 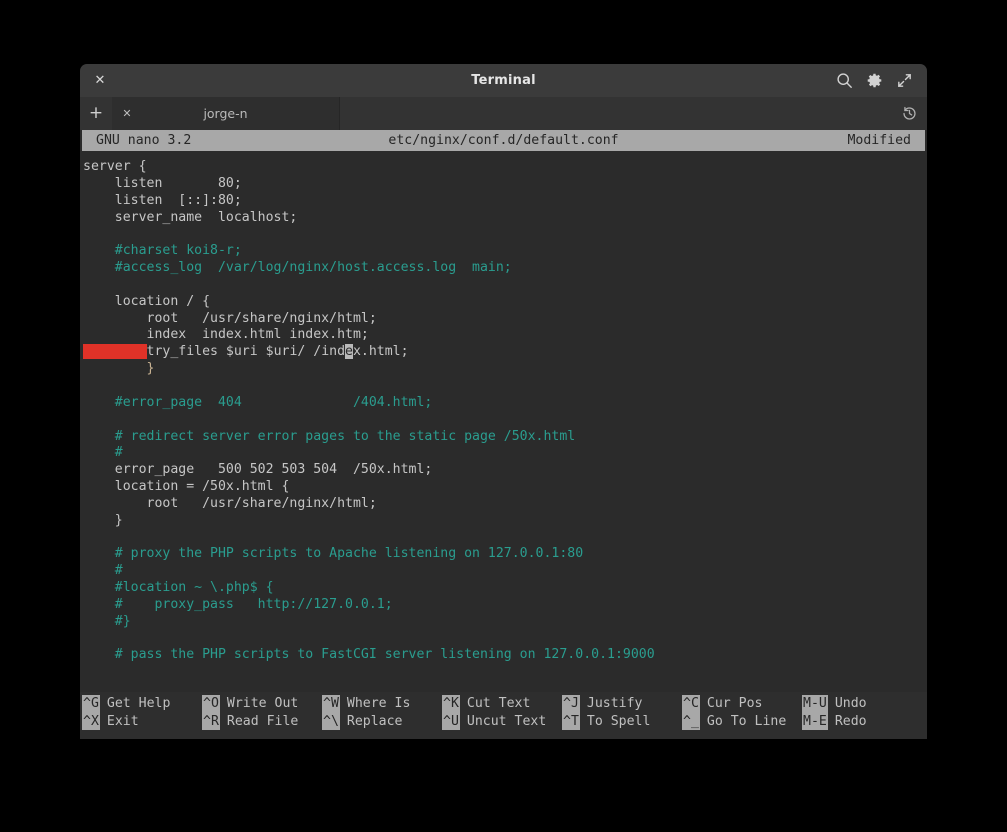 What do you see at coordinates (331, 704) in the screenshot?
I see `shortcut-key: ^W` at bounding box center [331, 704].